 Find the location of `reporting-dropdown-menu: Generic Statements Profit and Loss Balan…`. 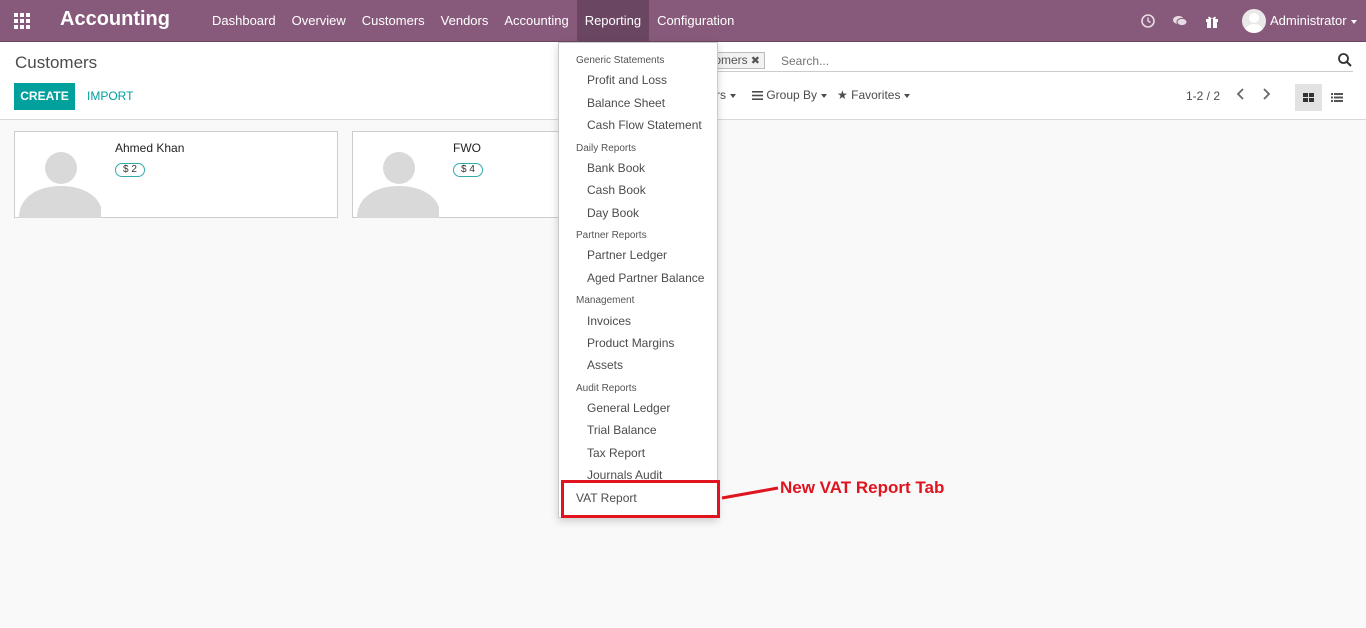

reporting-dropdown-menu: Generic Statements Profit and Loss Balan… is located at coordinates (638, 280).